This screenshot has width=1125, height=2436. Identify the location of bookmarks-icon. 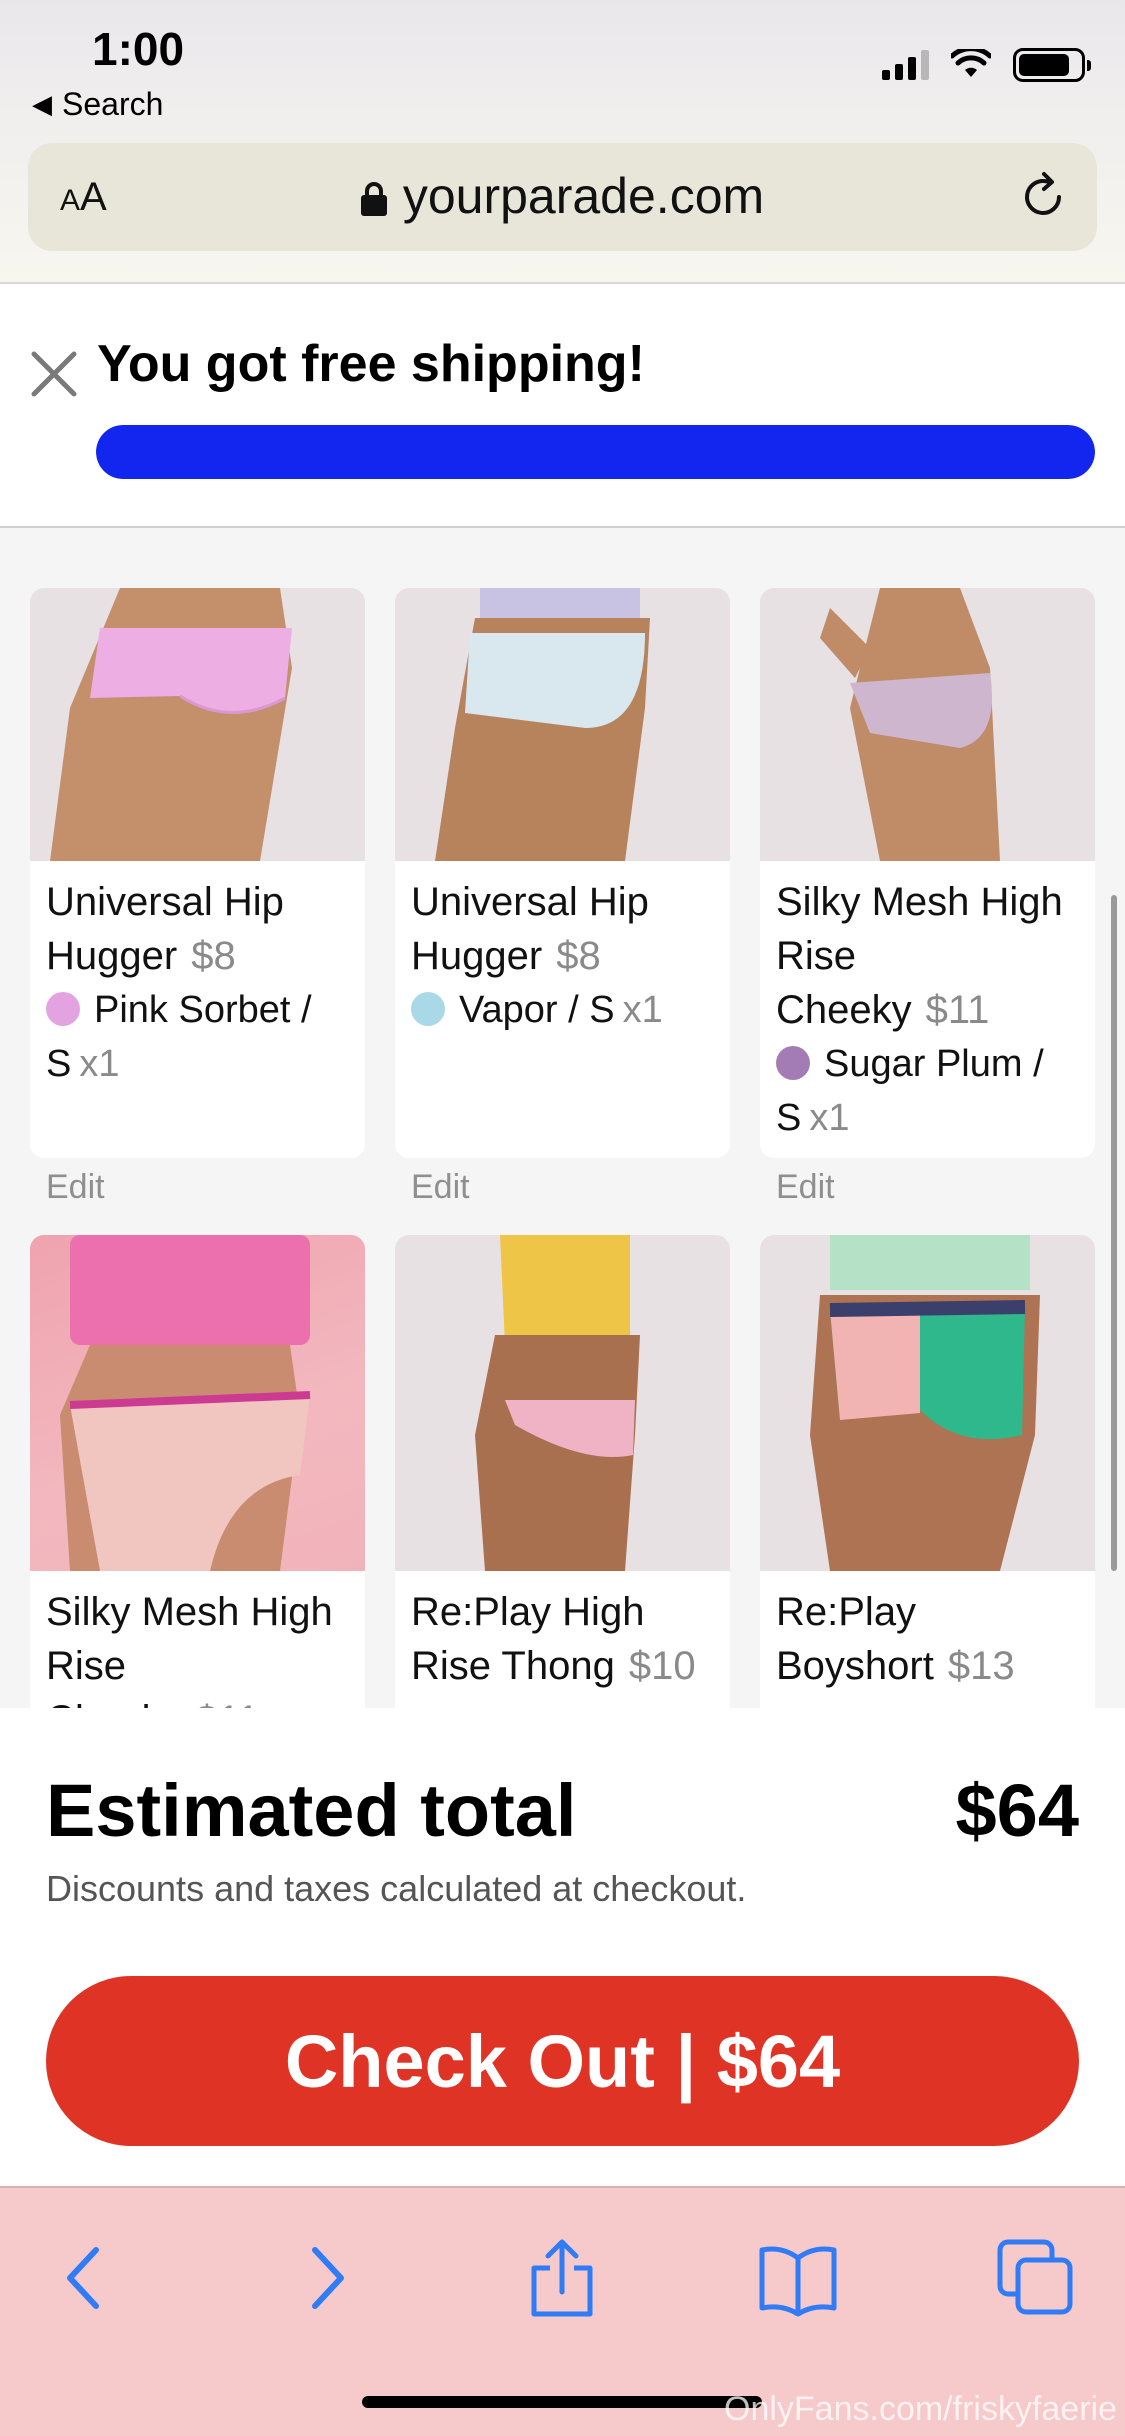
(798, 2278).